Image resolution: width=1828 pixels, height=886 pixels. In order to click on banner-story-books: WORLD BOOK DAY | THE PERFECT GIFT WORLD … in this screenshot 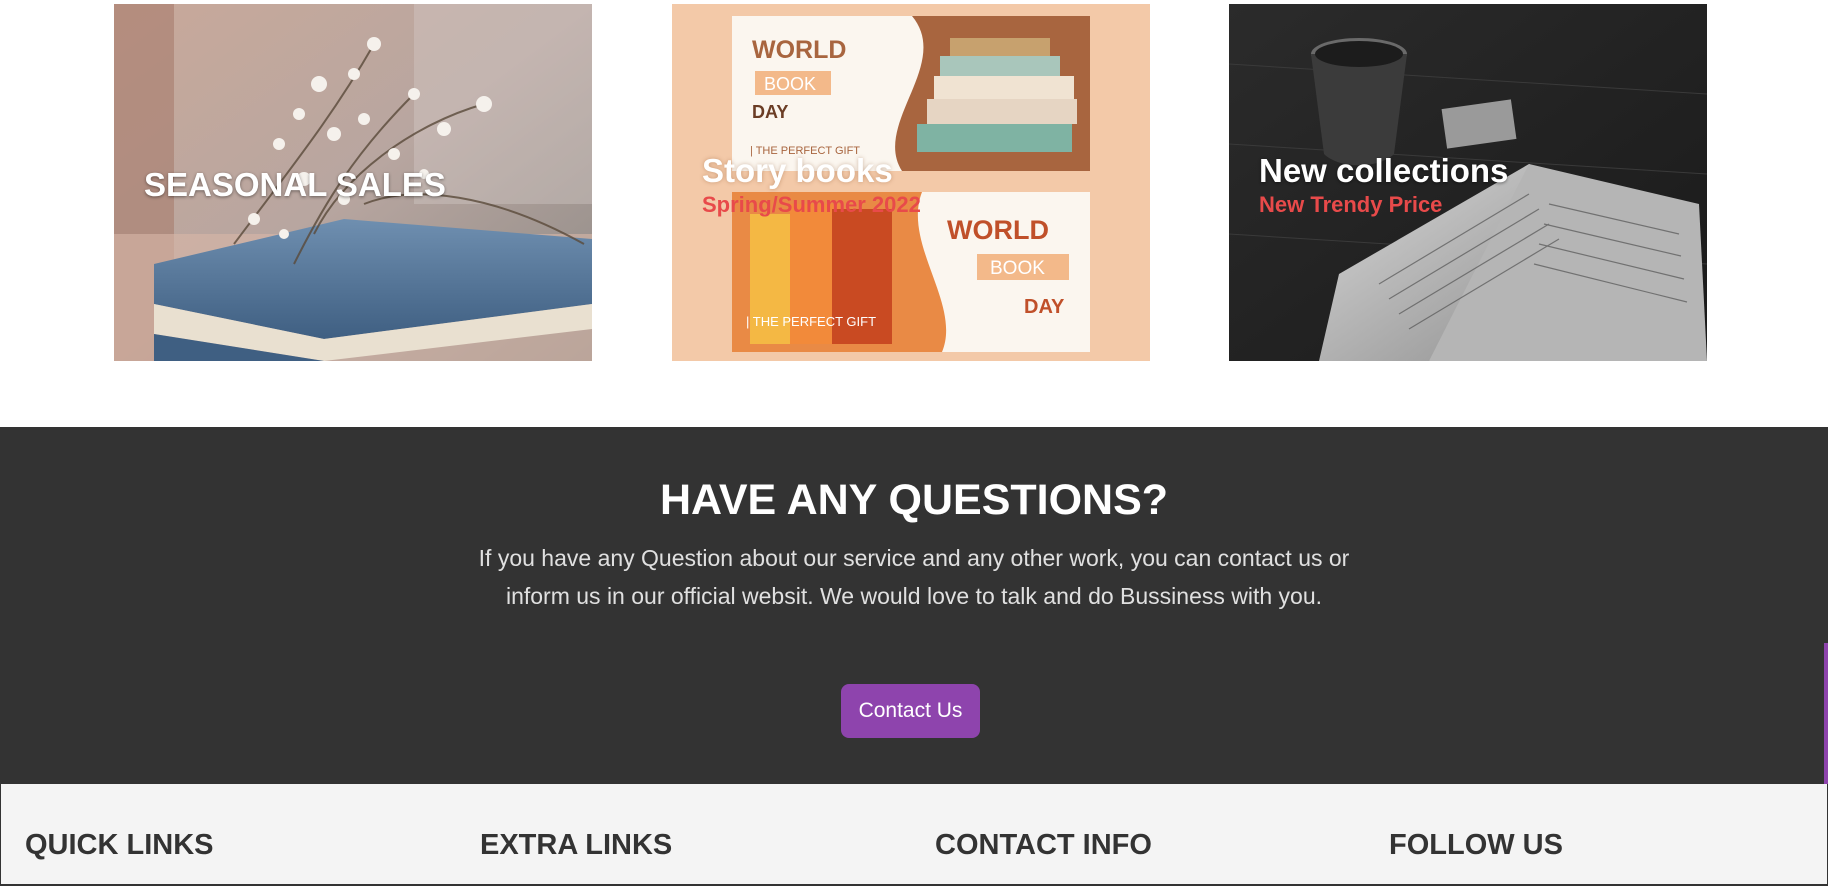, I will do `click(911, 182)`.